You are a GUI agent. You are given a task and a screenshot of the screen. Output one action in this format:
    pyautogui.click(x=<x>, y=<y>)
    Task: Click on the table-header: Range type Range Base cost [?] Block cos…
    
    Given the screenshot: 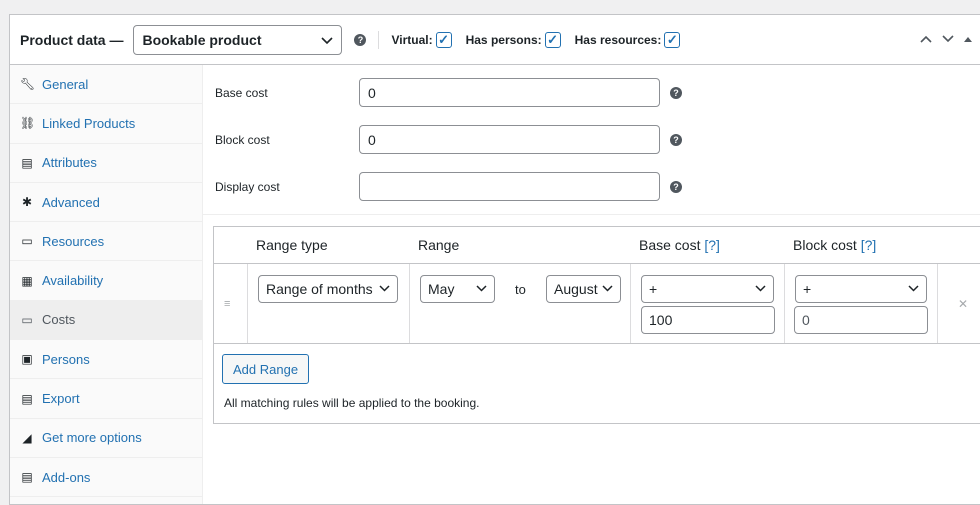 What is the action you would take?
    pyautogui.click(x=597, y=245)
    